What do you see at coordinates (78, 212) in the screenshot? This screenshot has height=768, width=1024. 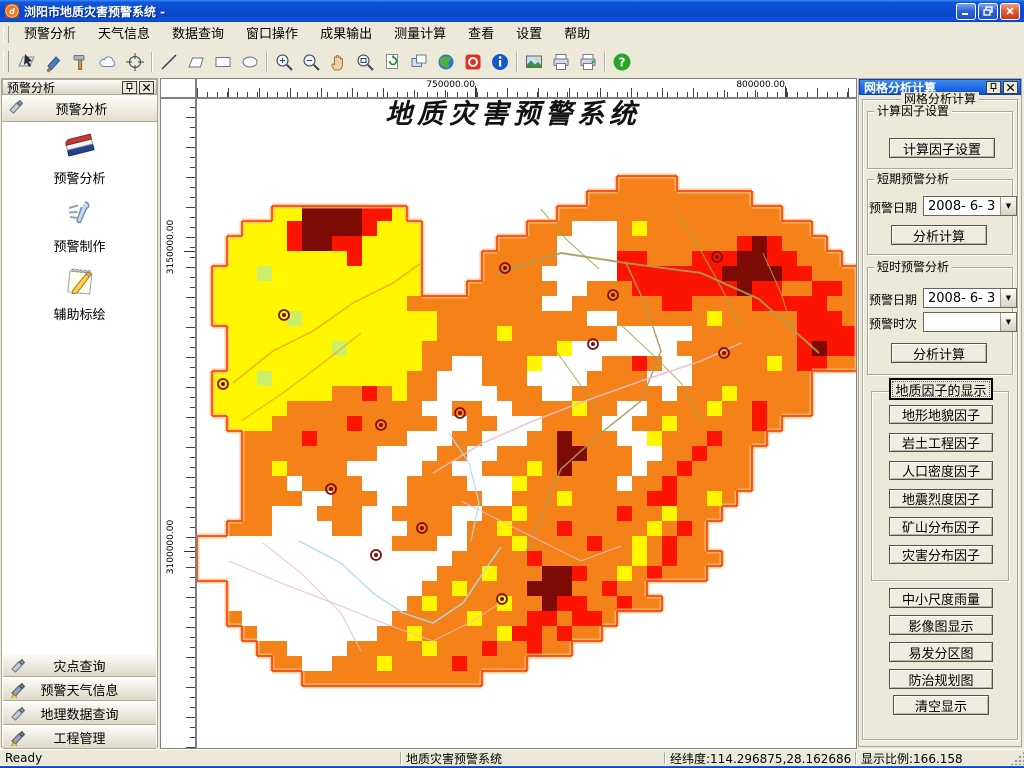 I see `warning-make-icon` at bounding box center [78, 212].